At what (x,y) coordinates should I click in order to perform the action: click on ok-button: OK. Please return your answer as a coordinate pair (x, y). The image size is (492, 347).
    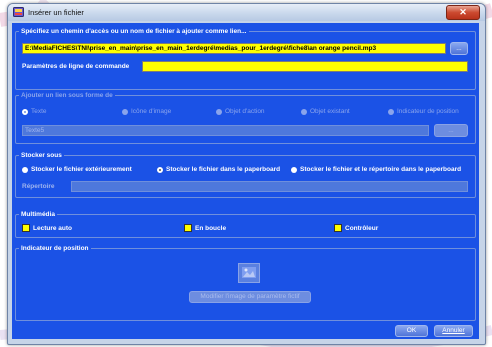
    Looking at the image, I should click on (411, 331).